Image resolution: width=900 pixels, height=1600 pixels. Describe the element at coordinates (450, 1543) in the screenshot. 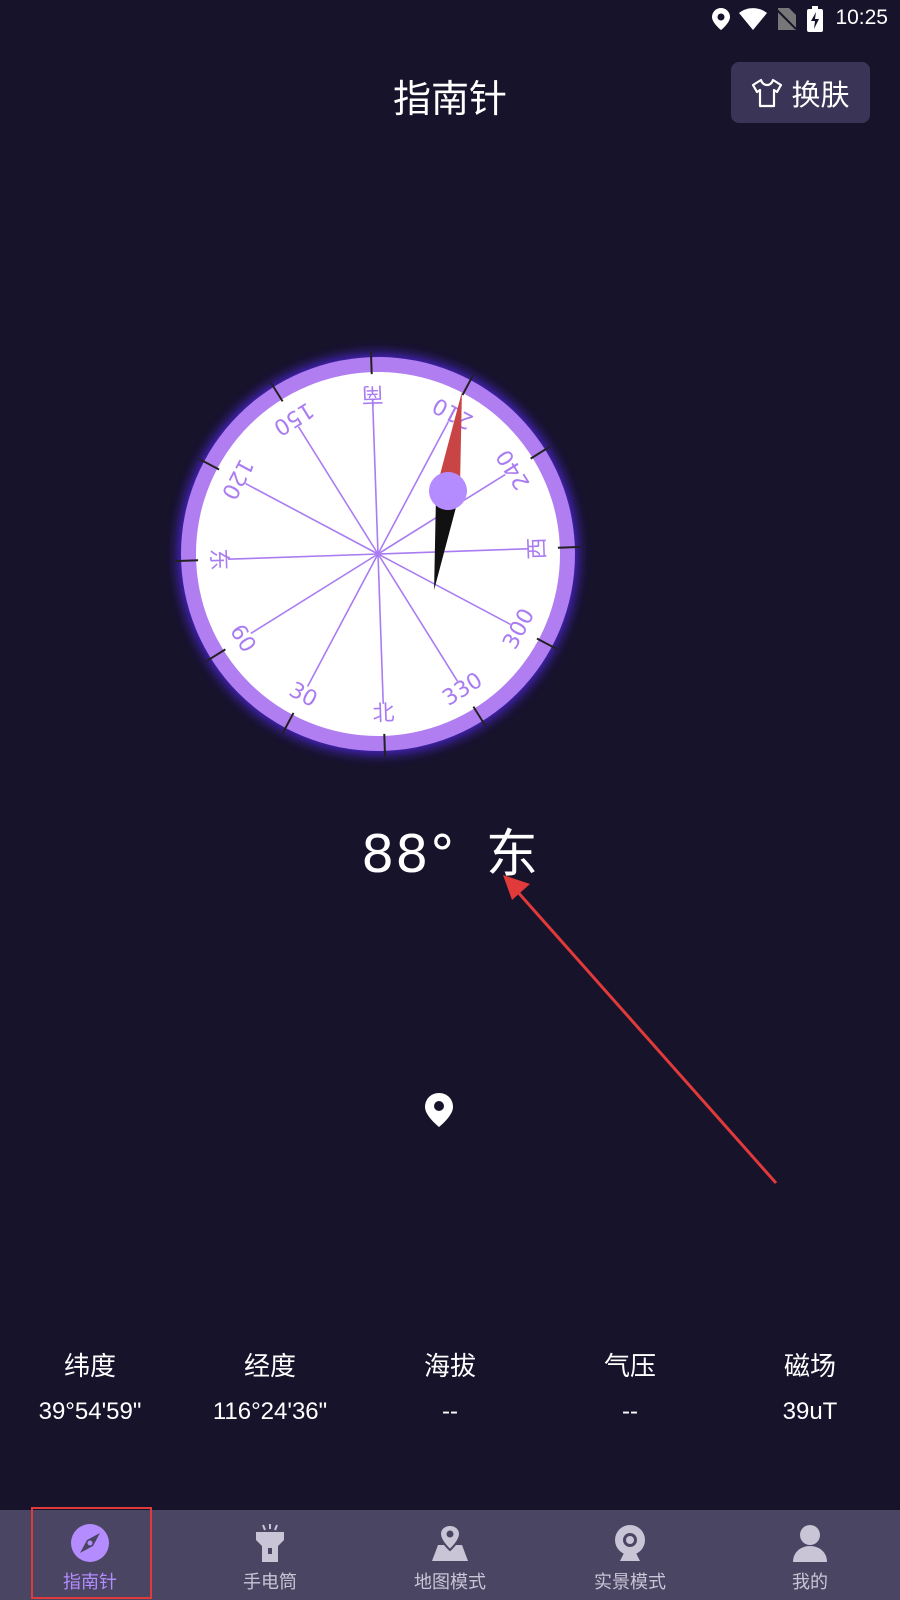

I see `map-icon` at that location.